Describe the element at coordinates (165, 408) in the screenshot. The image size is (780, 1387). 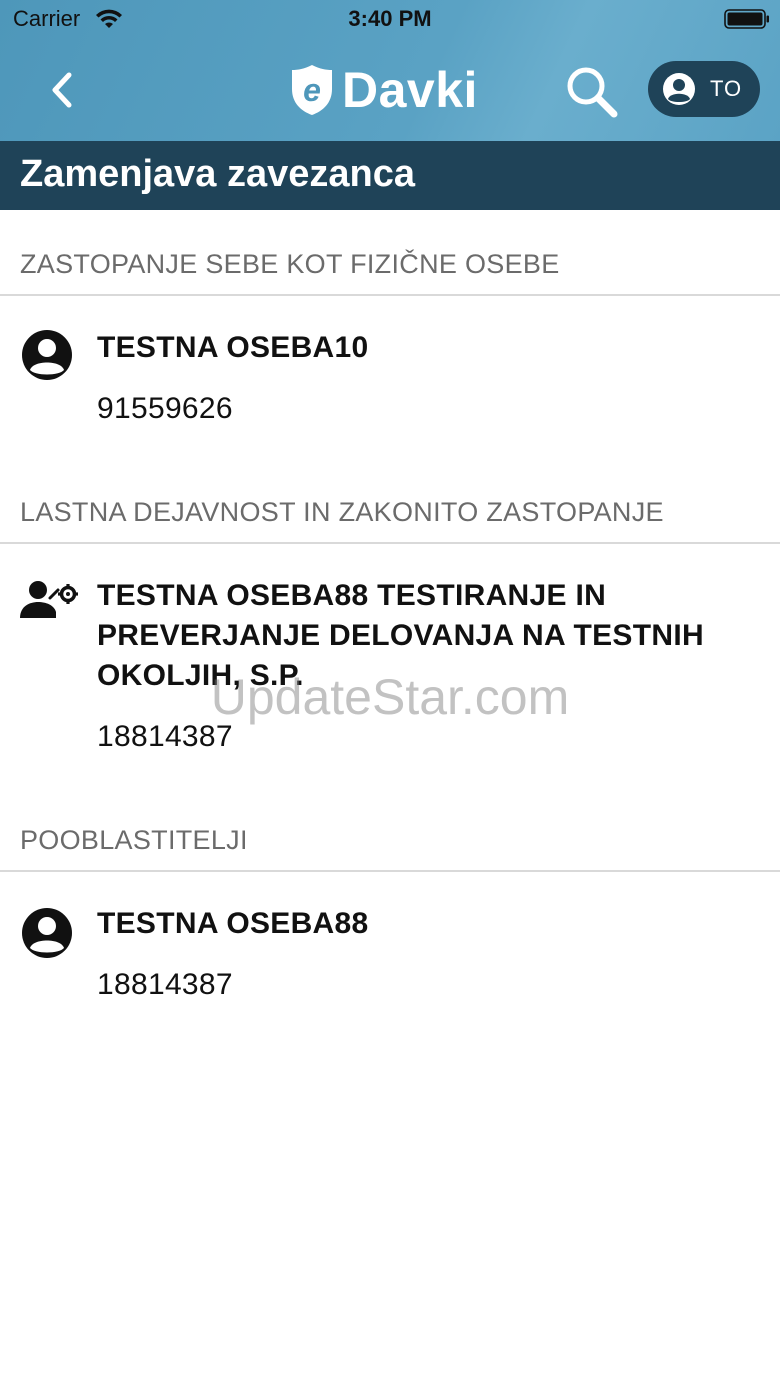
I see `item-tax-number: 91559626` at that location.